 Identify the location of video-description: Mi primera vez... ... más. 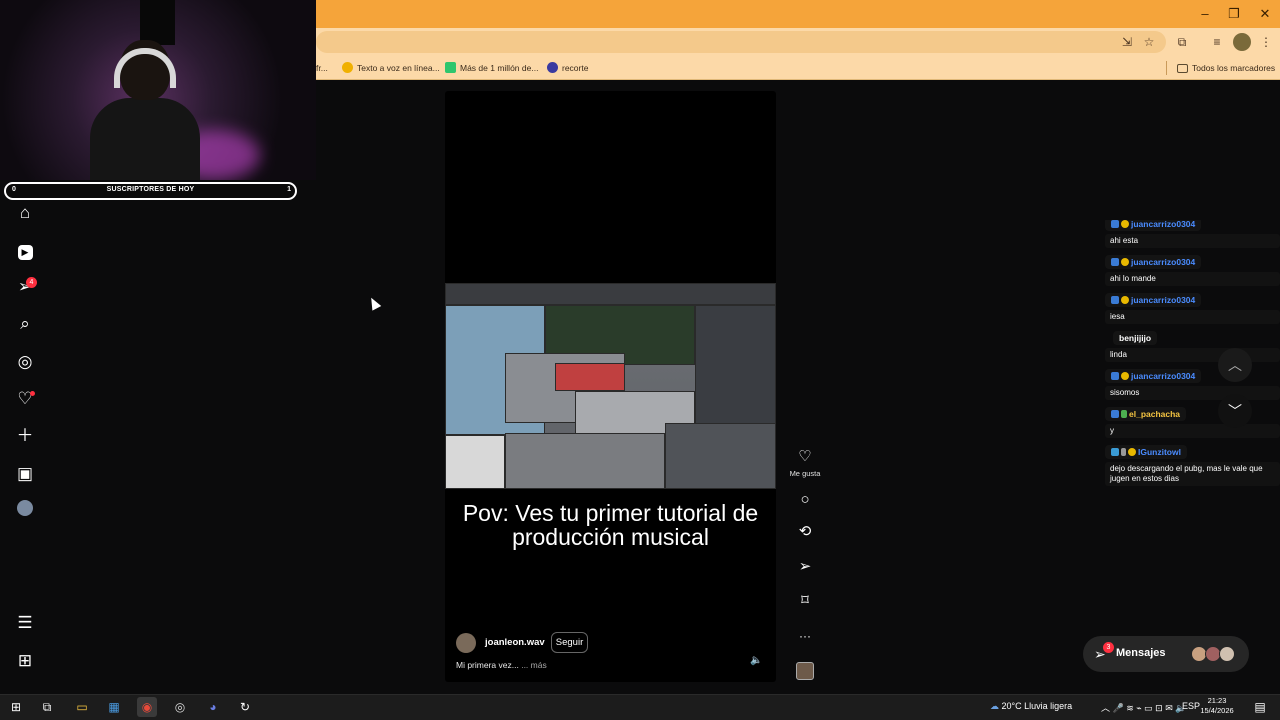
(501, 665).